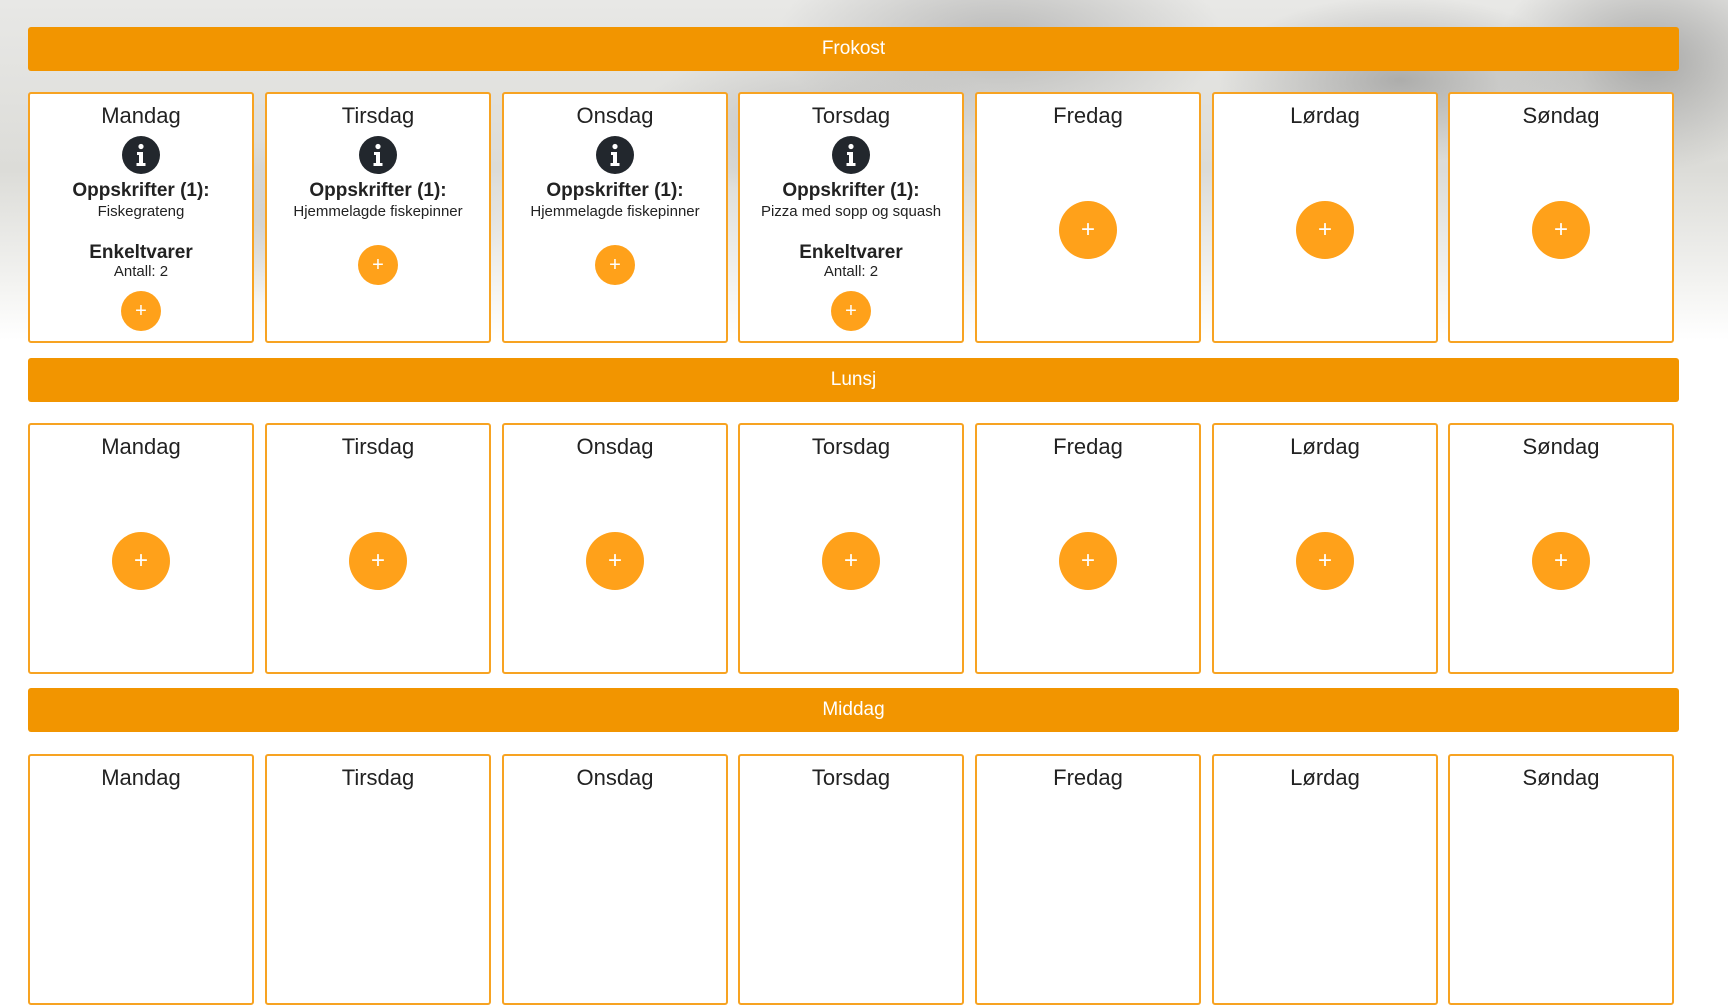  I want to click on recipe-link: Fiskegrateng, so click(141, 211).